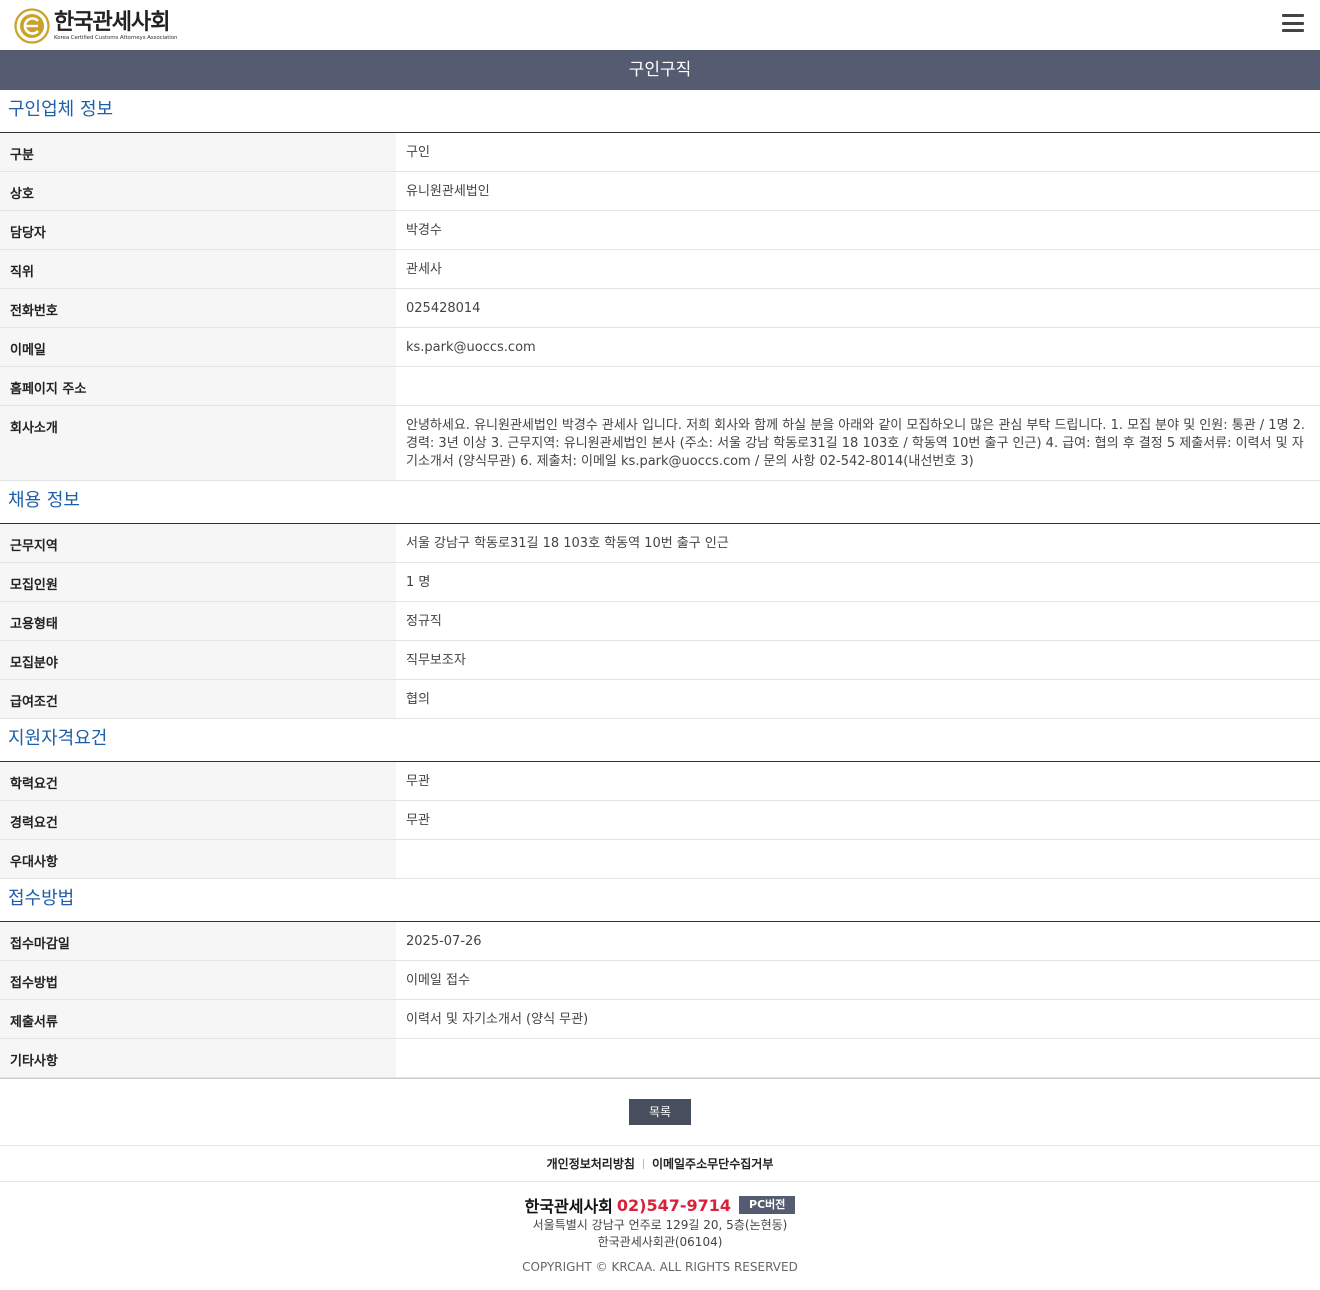 Image resolution: width=1320 pixels, height=1290 pixels. Describe the element at coordinates (448, 191) in the screenshot. I see `row-value: 유니원관세법인` at that location.